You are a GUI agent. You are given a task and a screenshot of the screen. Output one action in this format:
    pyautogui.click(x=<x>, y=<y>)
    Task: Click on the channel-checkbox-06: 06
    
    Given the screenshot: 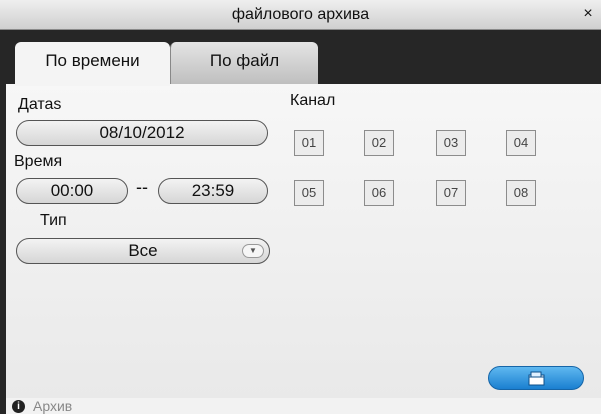 What is the action you would take?
    pyautogui.click(x=379, y=193)
    